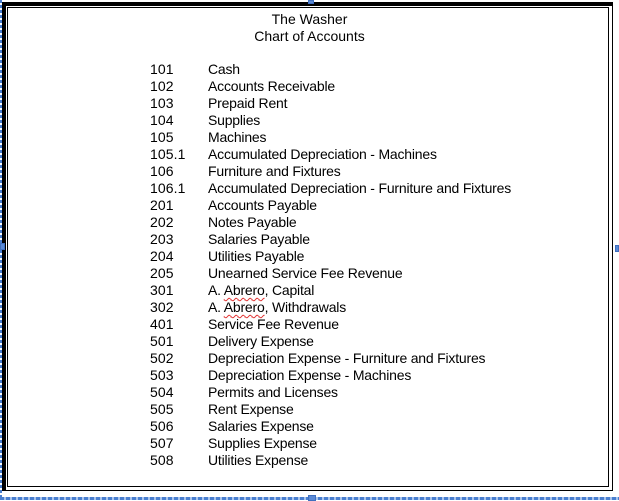 Image resolution: width=619 pixels, height=501 pixels. I want to click on account-row: 101 Cash, so click(330, 69).